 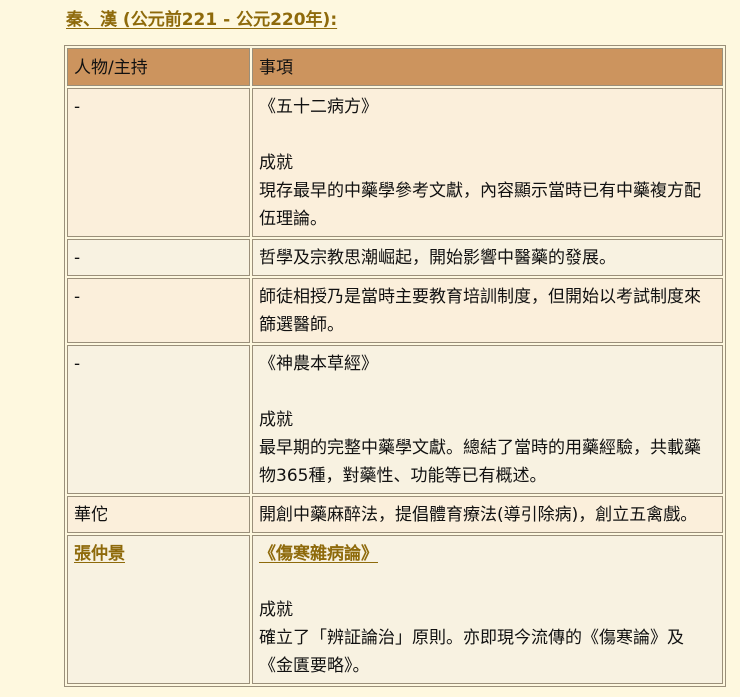 I want to click on matters-cell: 師徒相授乃是當時主要教育培訓制度，但開始以考試制度來篩選醫師。, so click(x=487, y=310).